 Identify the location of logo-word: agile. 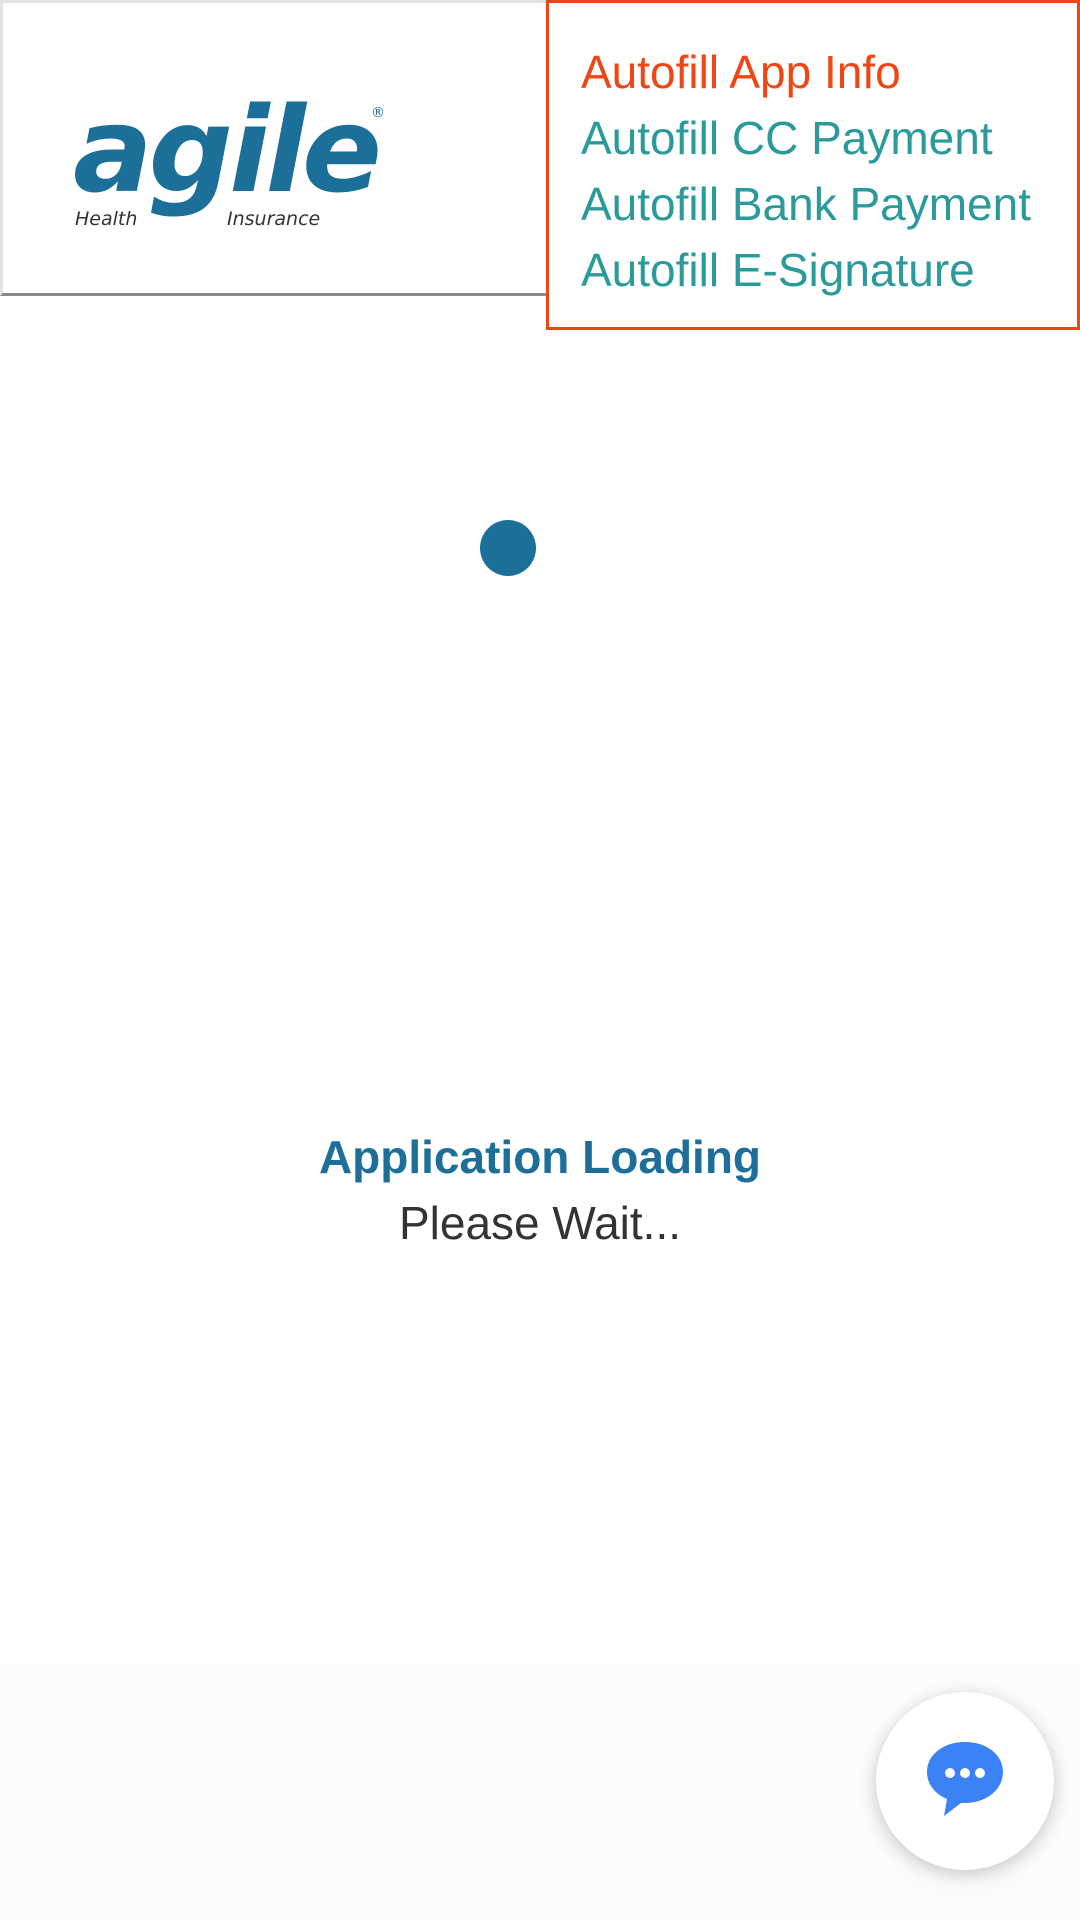
(225, 150).